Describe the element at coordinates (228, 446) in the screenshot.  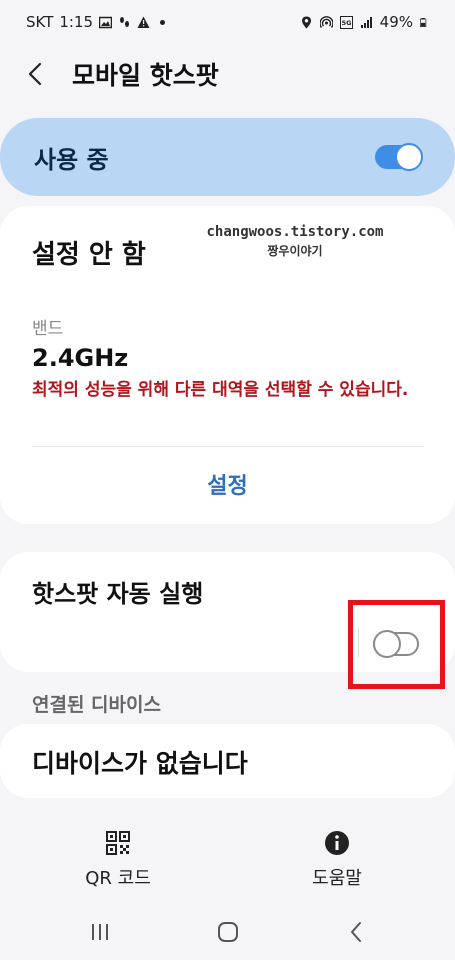
I see `divider` at that location.